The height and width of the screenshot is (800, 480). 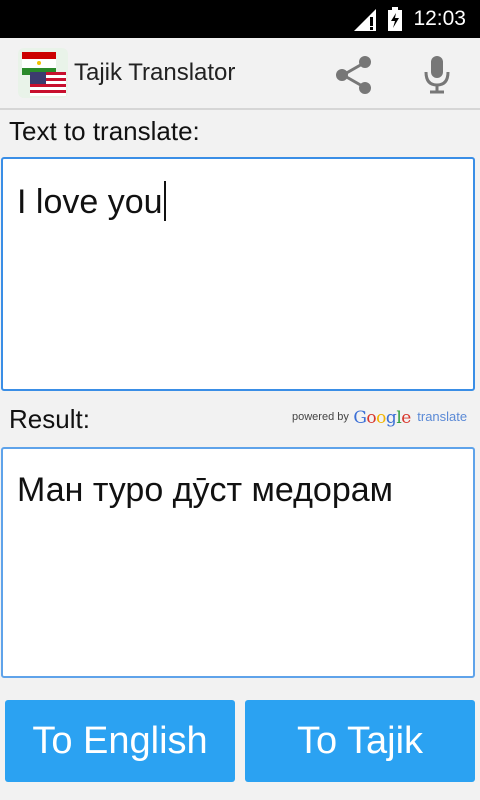 I want to click on action-bar: Tajik Translator, so click(x=240, y=74).